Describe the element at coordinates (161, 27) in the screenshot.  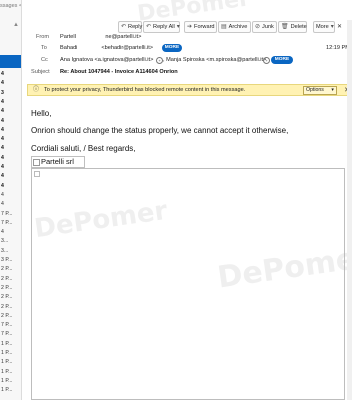
I see `reply-all-button: ↶ Reply All ▾` at that location.